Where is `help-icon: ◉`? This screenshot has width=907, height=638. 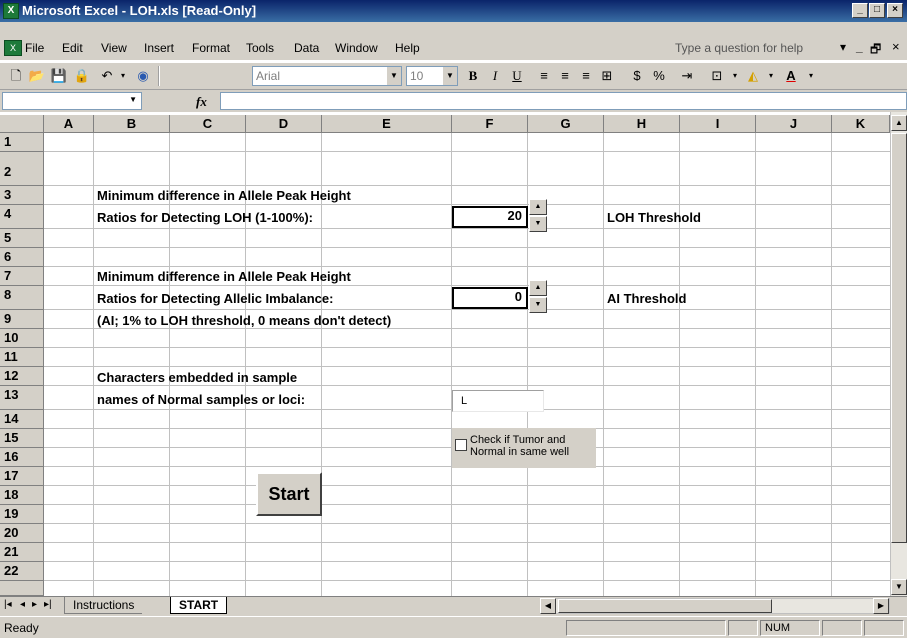
help-icon: ◉ is located at coordinates (143, 76).